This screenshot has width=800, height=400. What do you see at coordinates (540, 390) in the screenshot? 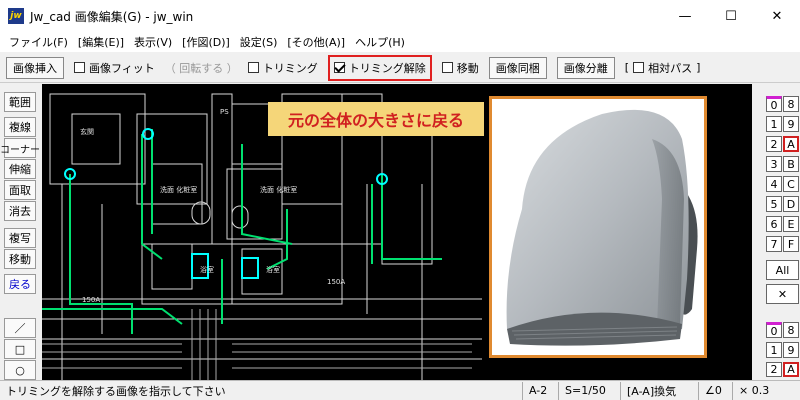
I see `status-layer: A-2` at bounding box center [540, 390].